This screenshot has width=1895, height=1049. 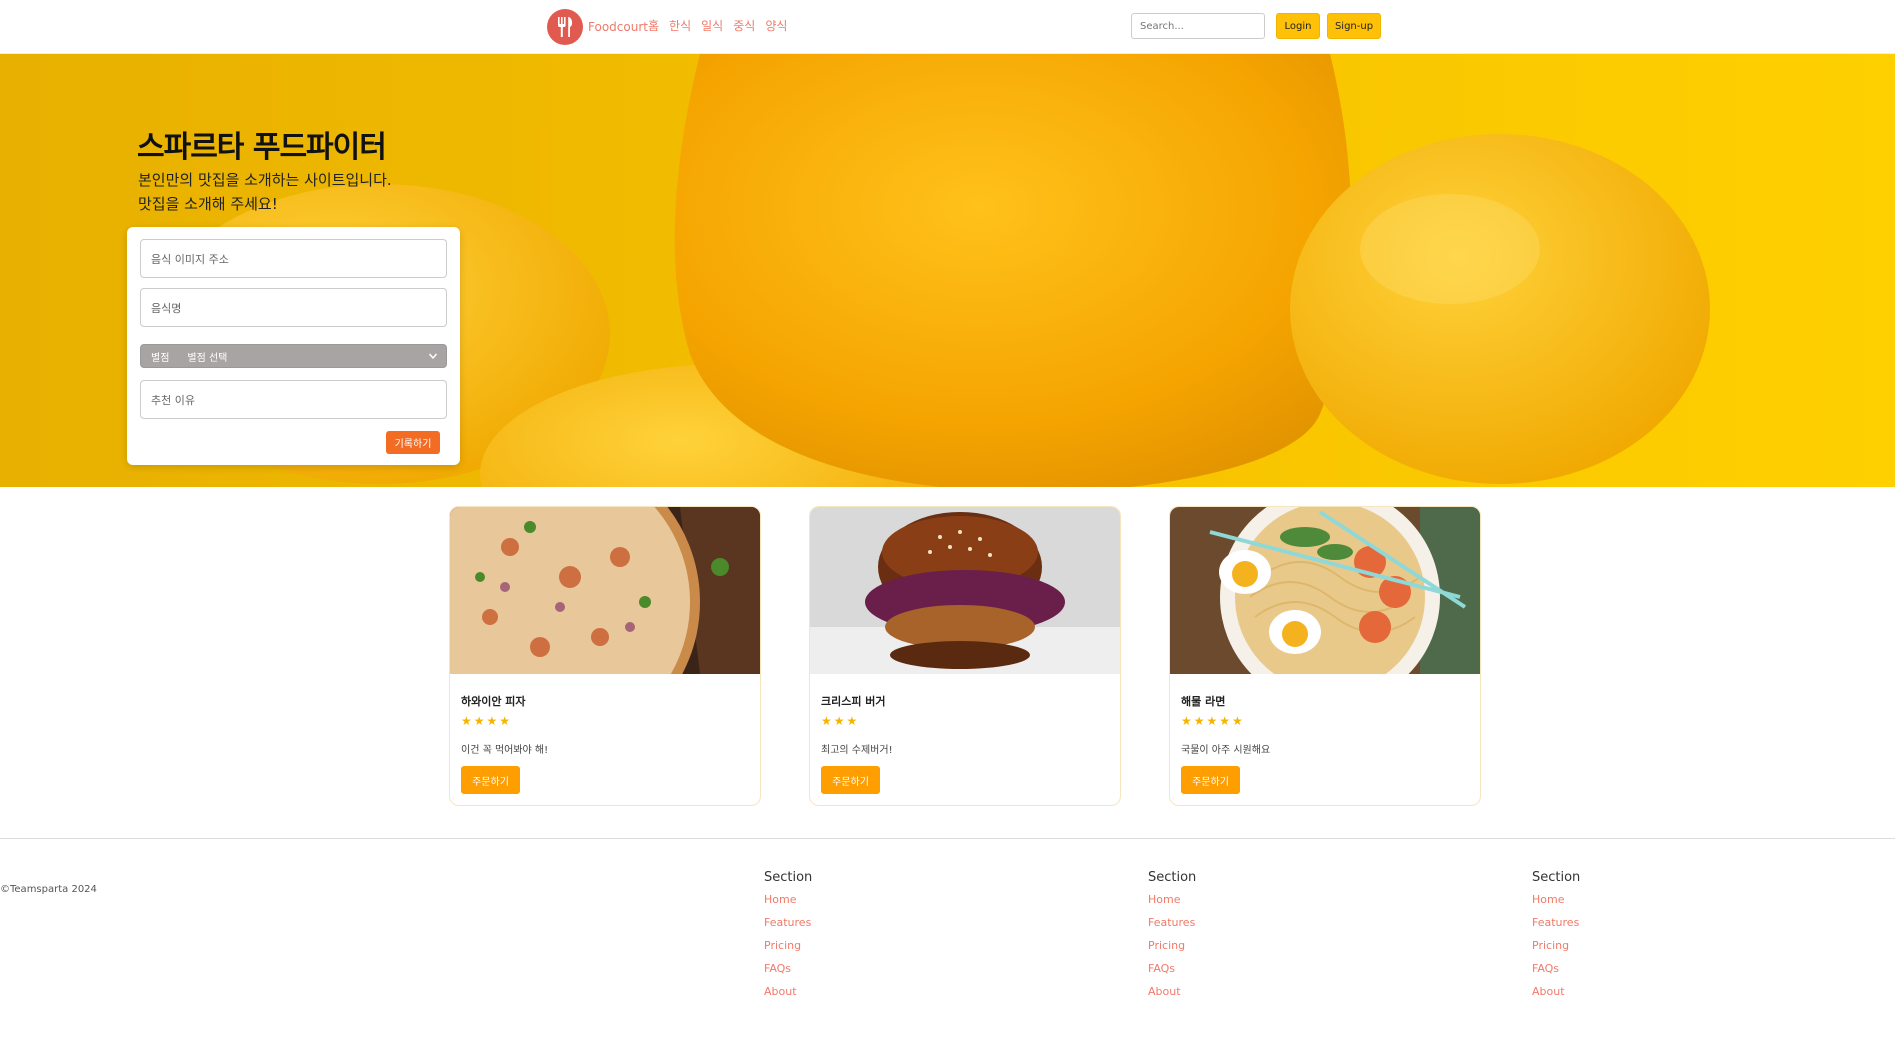 What do you see at coordinates (493, 701) in the screenshot?
I see `card-title: 하와이안 피자` at bounding box center [493, 701].